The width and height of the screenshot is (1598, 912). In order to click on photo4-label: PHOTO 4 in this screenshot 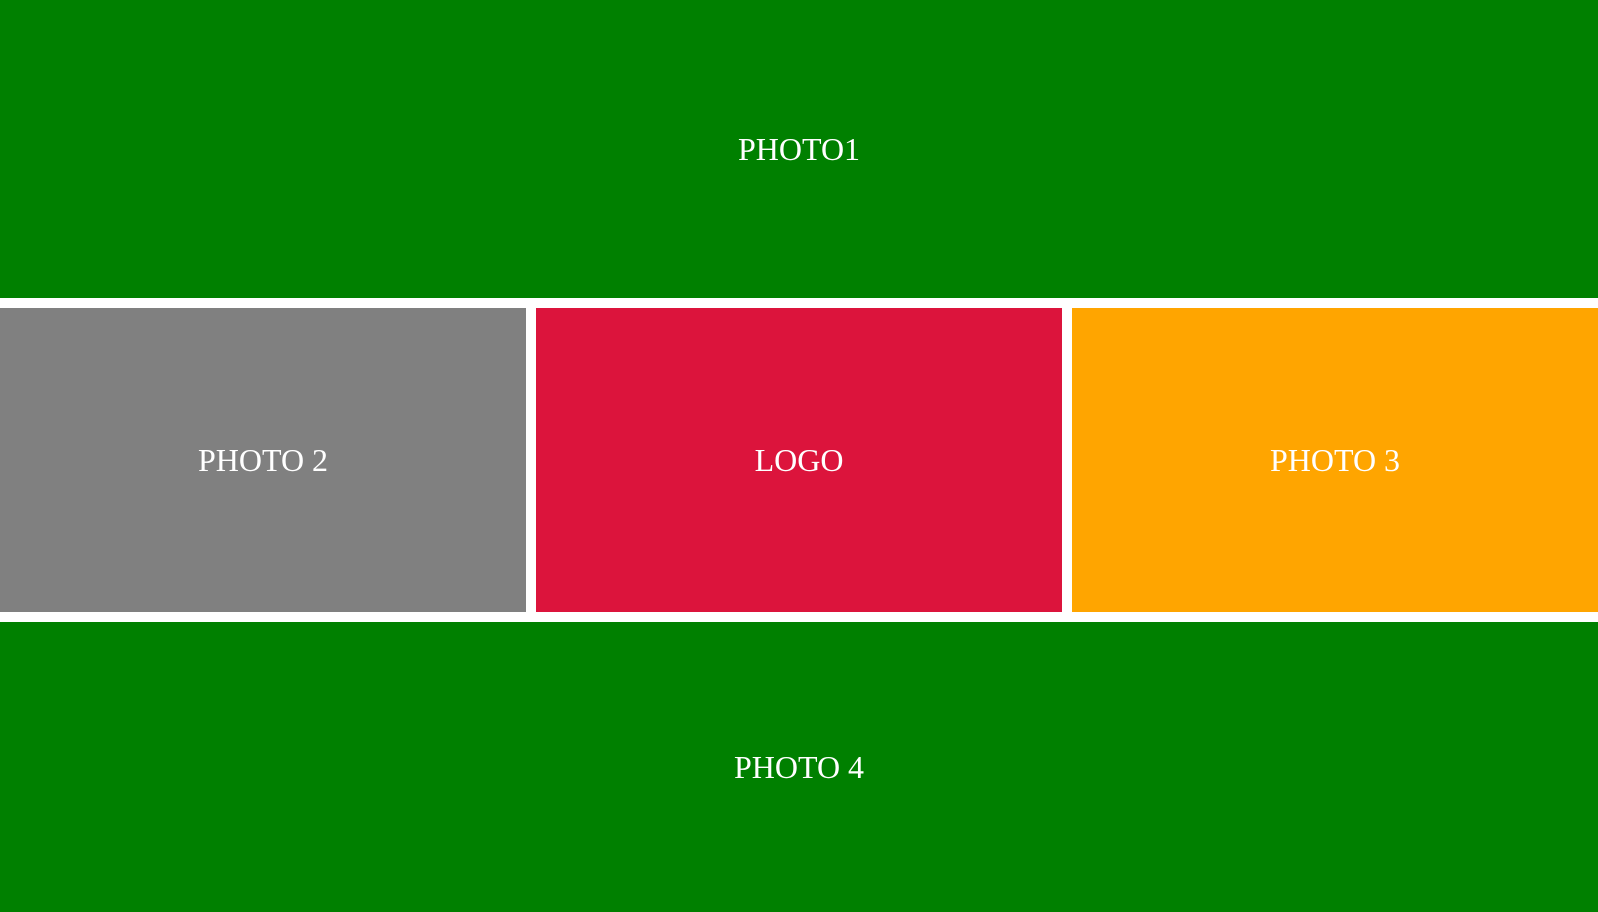, I will do `click(799, 766)`.